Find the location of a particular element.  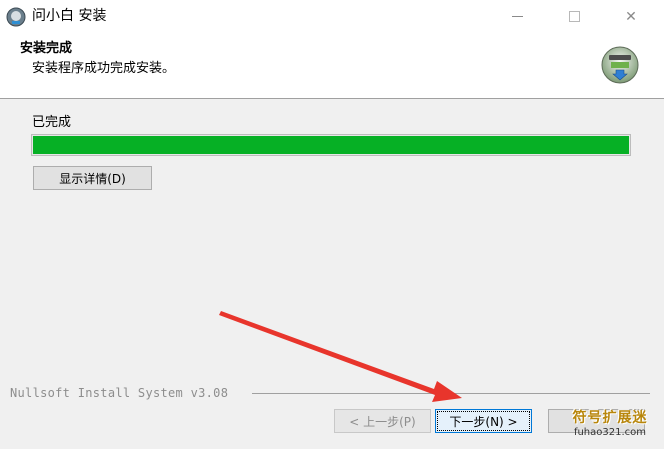

watermark: 符号扩展迷 fuhao321.com is located at coordinates (610, 427).